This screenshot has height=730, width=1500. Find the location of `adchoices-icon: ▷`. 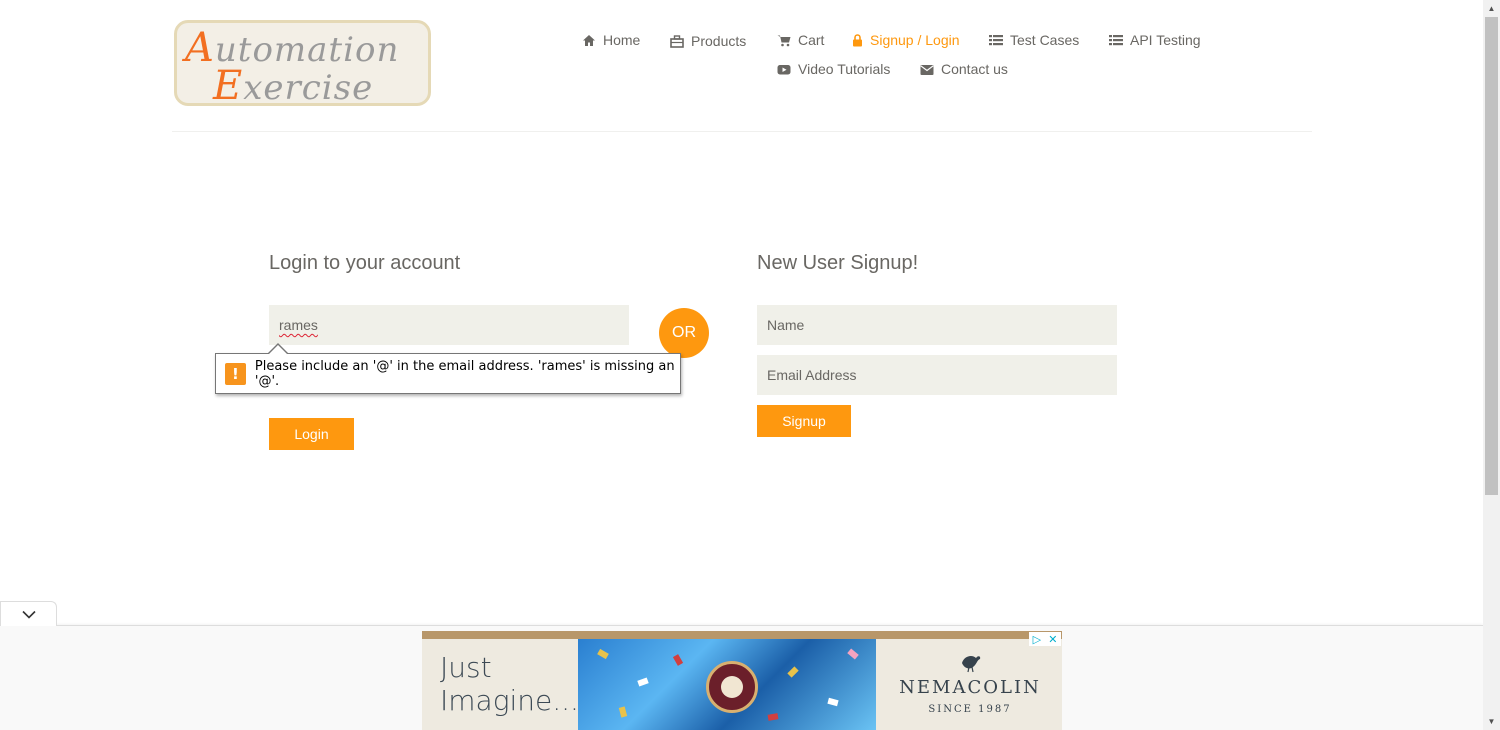

adchoices-icon: ▷ is located at coordinates (1037, 639).